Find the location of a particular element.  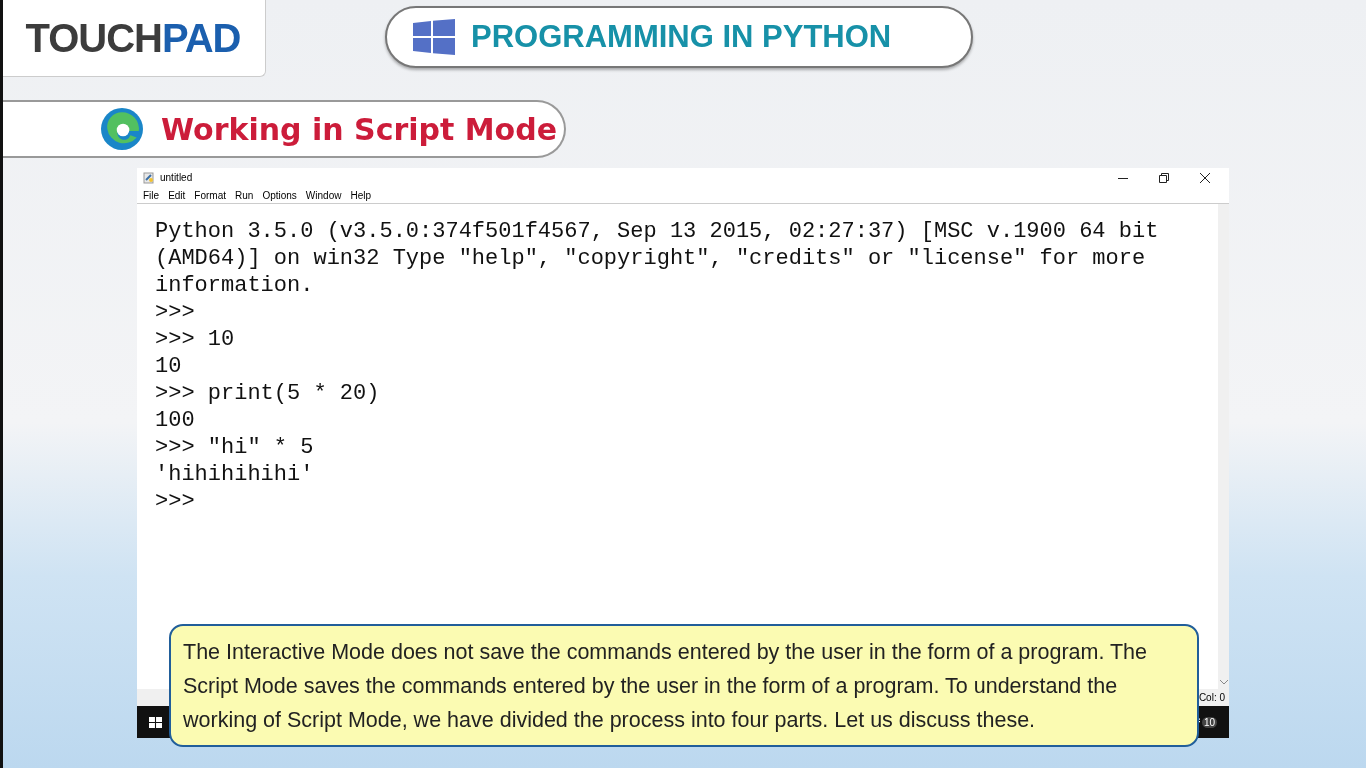

python-file-icon is located at coordinates (149, 177).